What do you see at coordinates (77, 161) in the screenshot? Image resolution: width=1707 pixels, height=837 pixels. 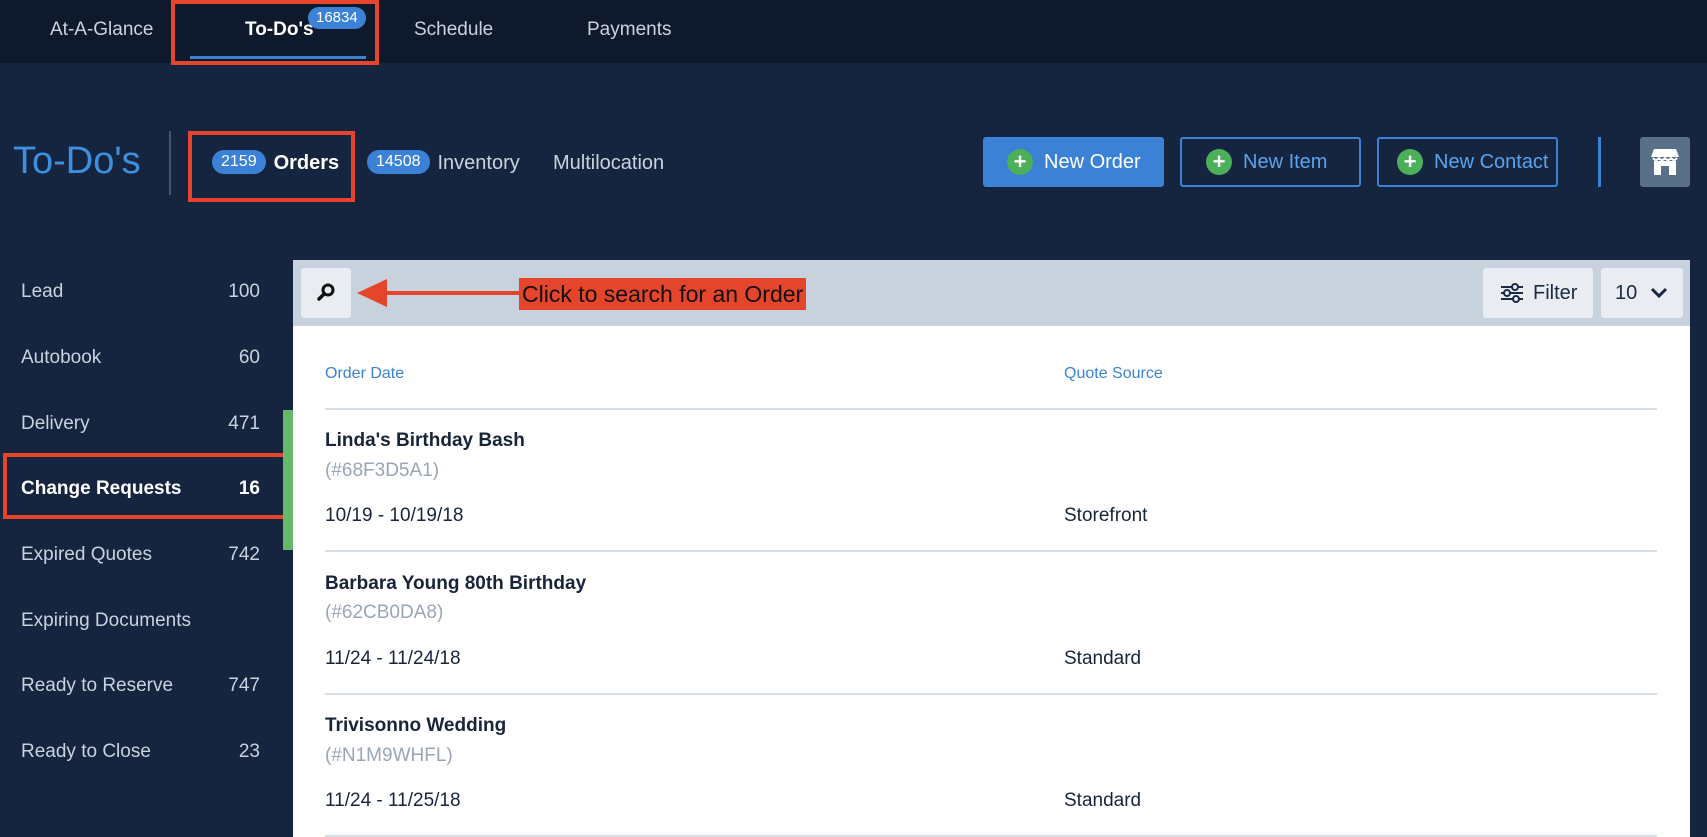 I see `page-title: To-Do's` at bounding box center [77, 161].